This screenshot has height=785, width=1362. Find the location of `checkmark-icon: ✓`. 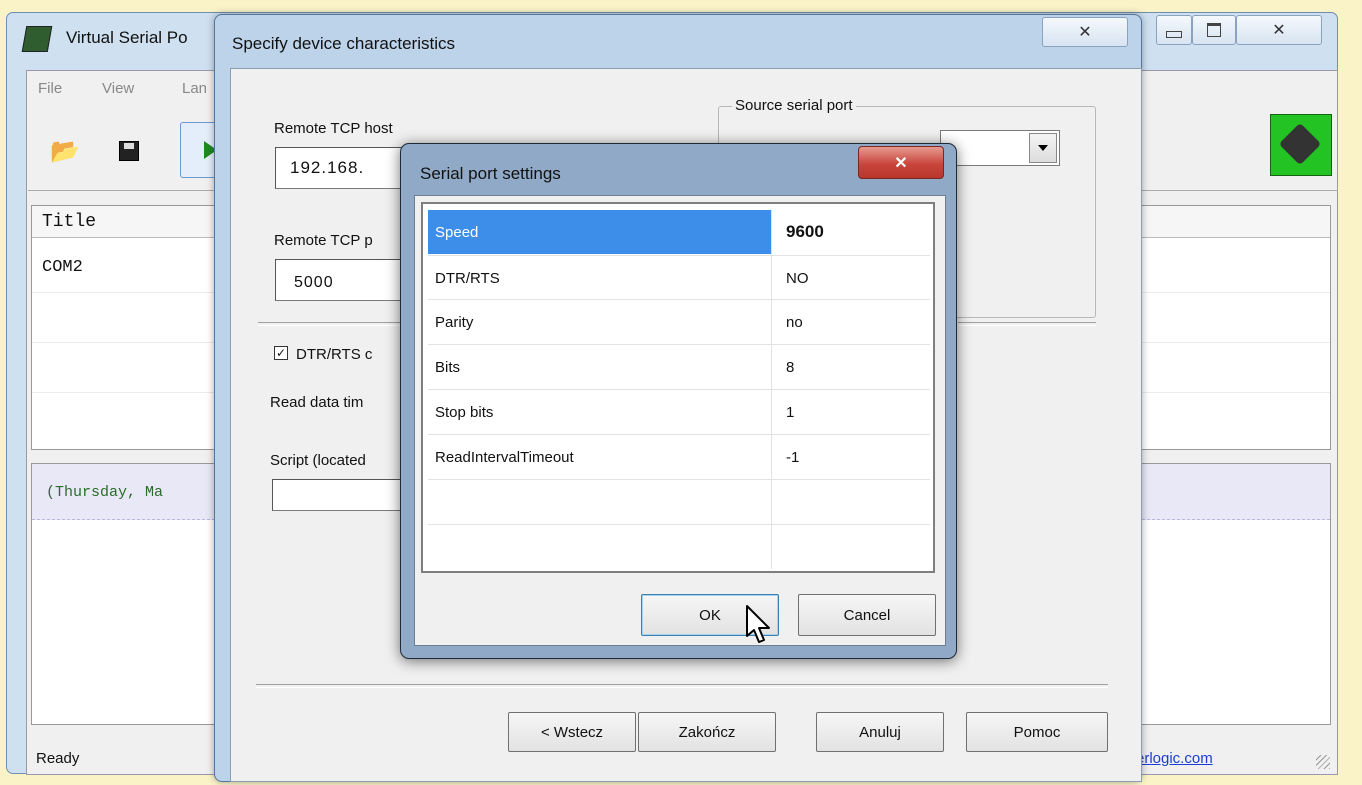

checkmark-icon: ✓ is located at coordinates (281, 353).